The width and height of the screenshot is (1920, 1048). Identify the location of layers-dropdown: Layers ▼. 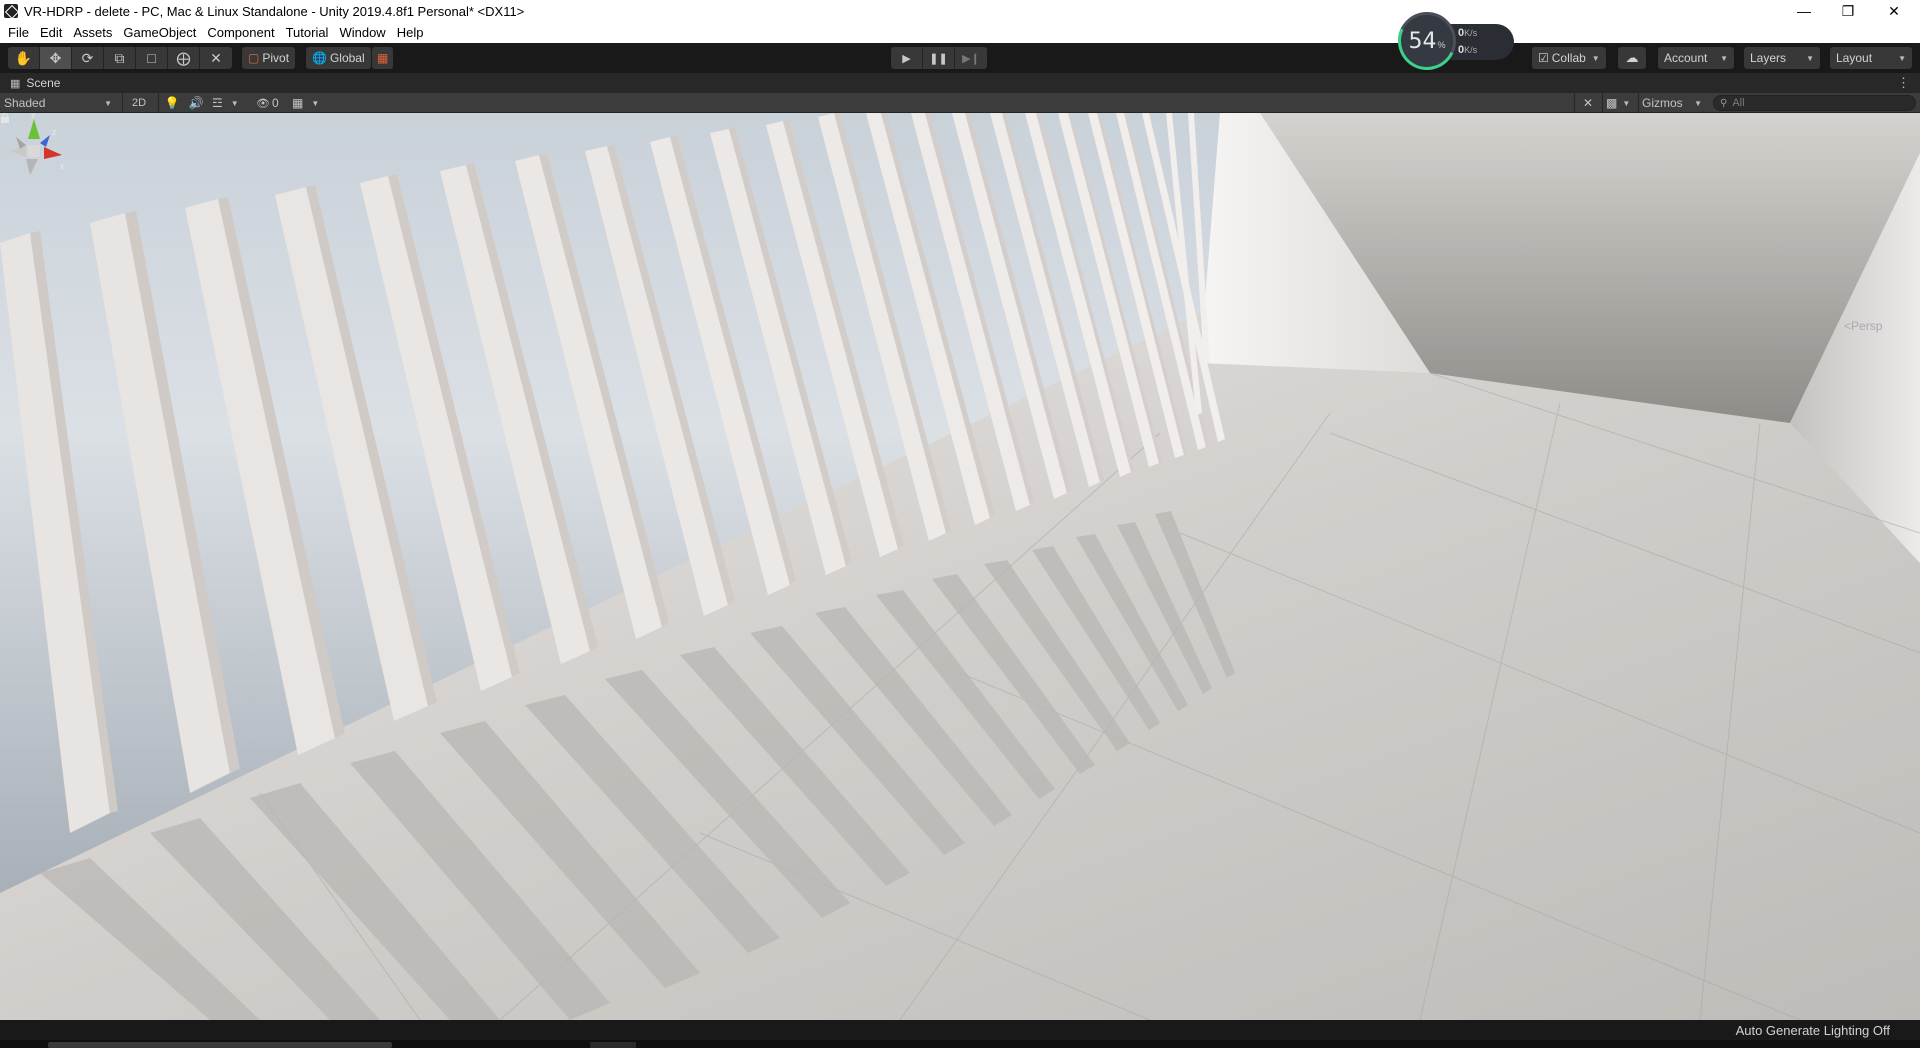
(1782, 58).